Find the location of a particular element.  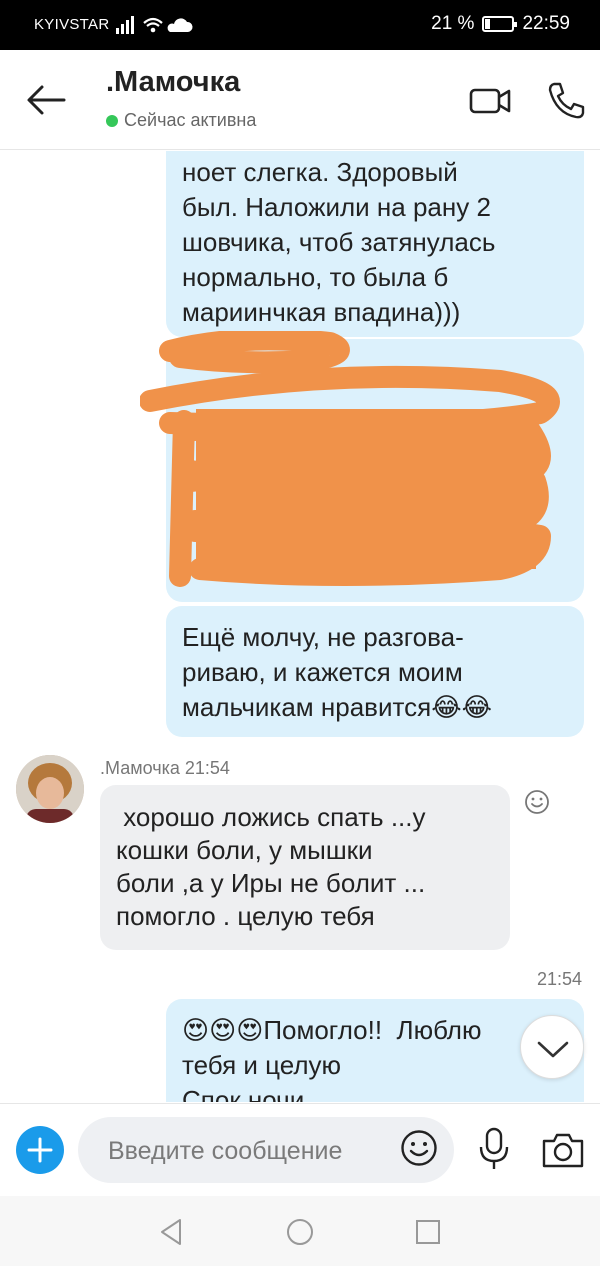

clock: 22:59 is located at coordinates (546, 23).